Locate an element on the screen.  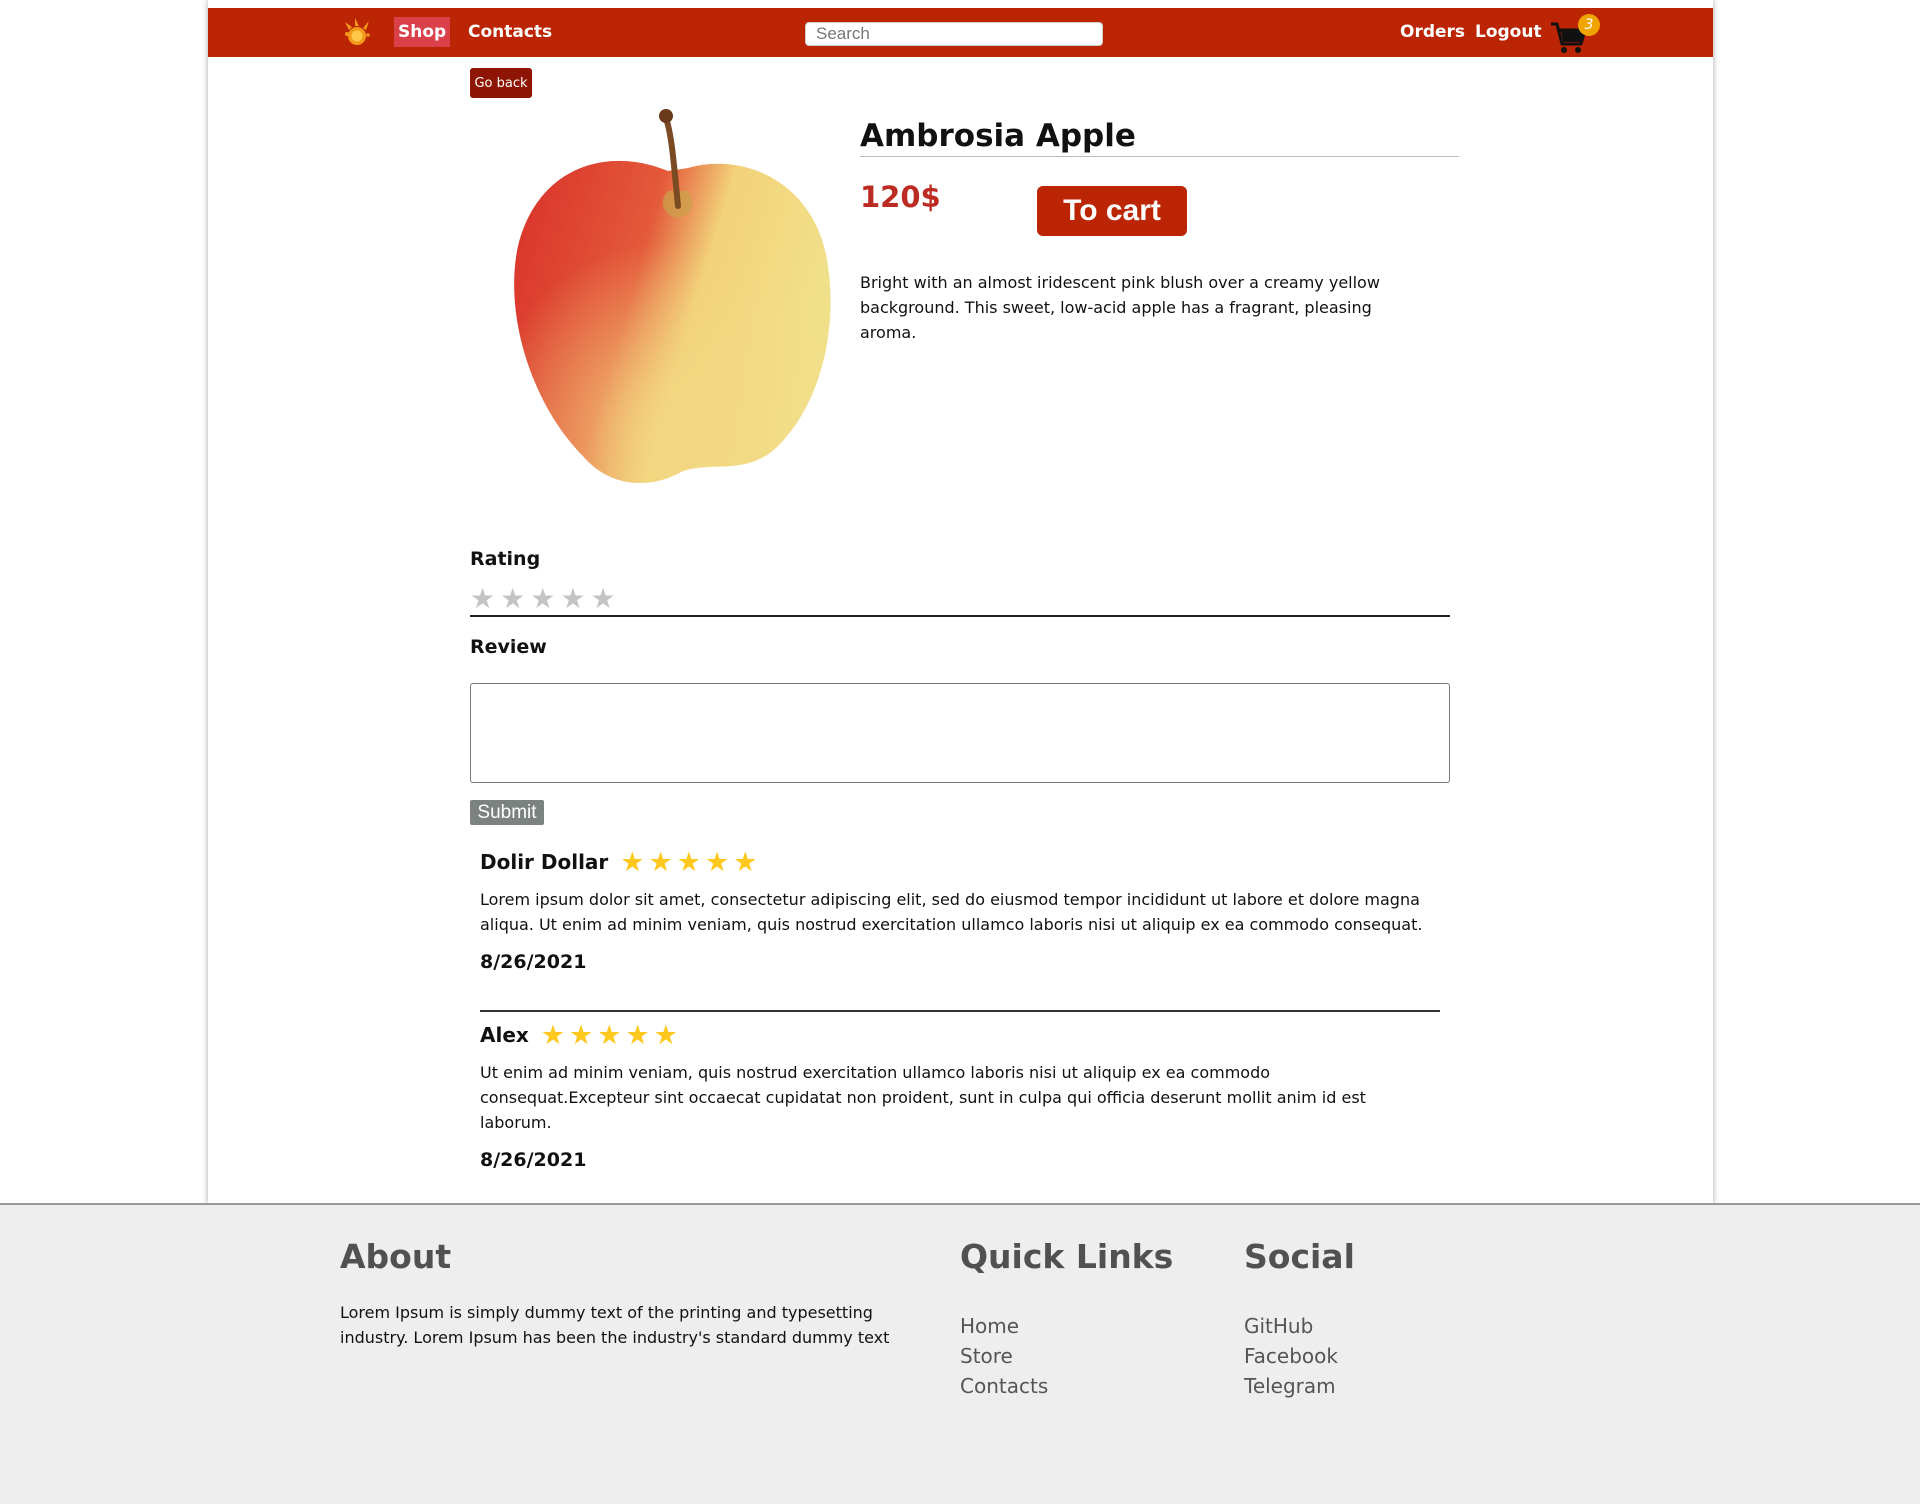
nav-link-shop: Shop is located at coordinates (422, 32).